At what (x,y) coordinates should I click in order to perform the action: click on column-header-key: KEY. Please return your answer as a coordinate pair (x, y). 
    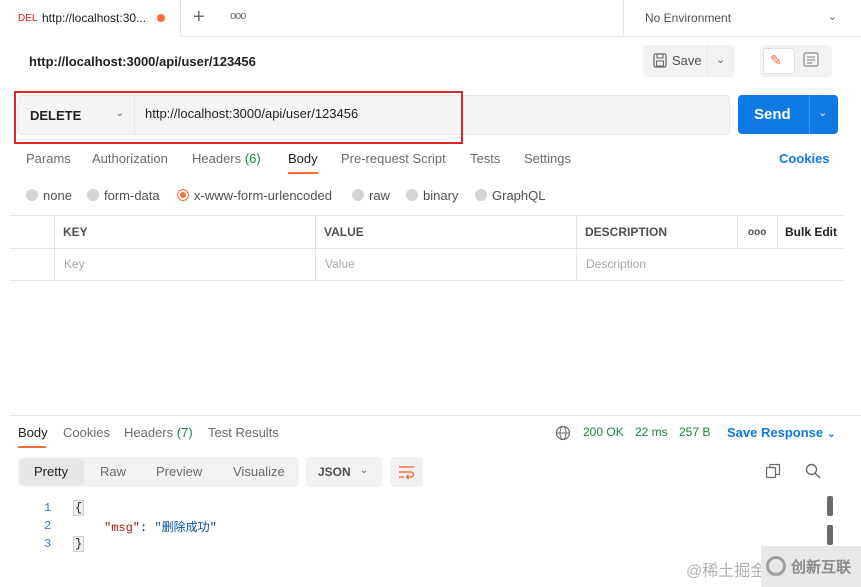
    Looking at the image, I should click on (75, 232).